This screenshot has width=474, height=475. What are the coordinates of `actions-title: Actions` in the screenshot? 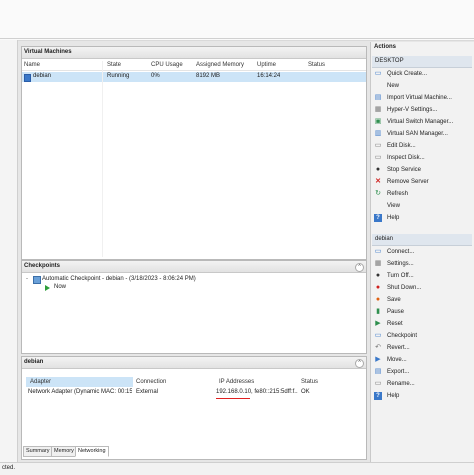 It's located at (385, 47).